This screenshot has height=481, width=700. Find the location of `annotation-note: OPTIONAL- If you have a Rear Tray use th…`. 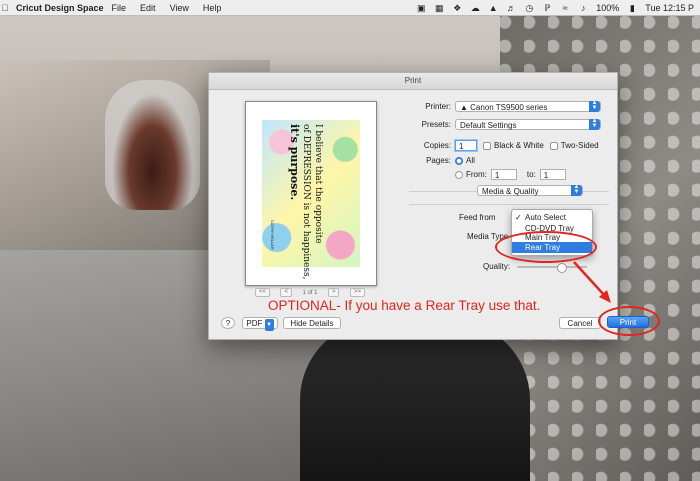

annotation-note: OPTIONAL- If you have a Rear Tray use th… is located at coordinates (404, 305).